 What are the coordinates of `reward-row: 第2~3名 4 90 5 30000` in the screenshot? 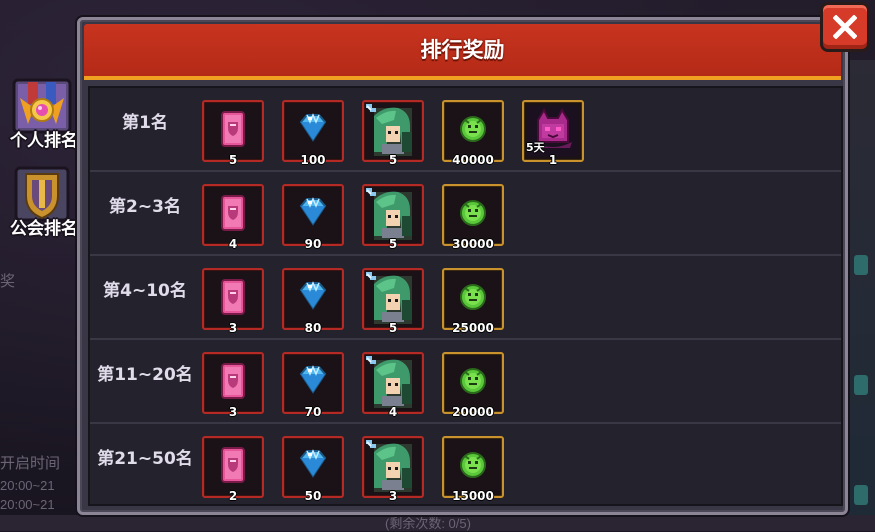 It's located at (465, 214).